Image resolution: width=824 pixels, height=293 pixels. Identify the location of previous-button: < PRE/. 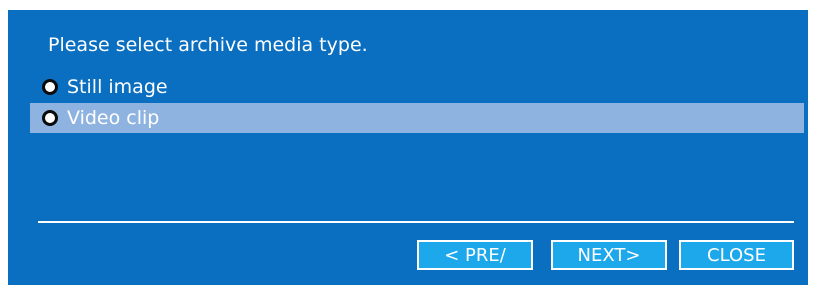
(475, 255).